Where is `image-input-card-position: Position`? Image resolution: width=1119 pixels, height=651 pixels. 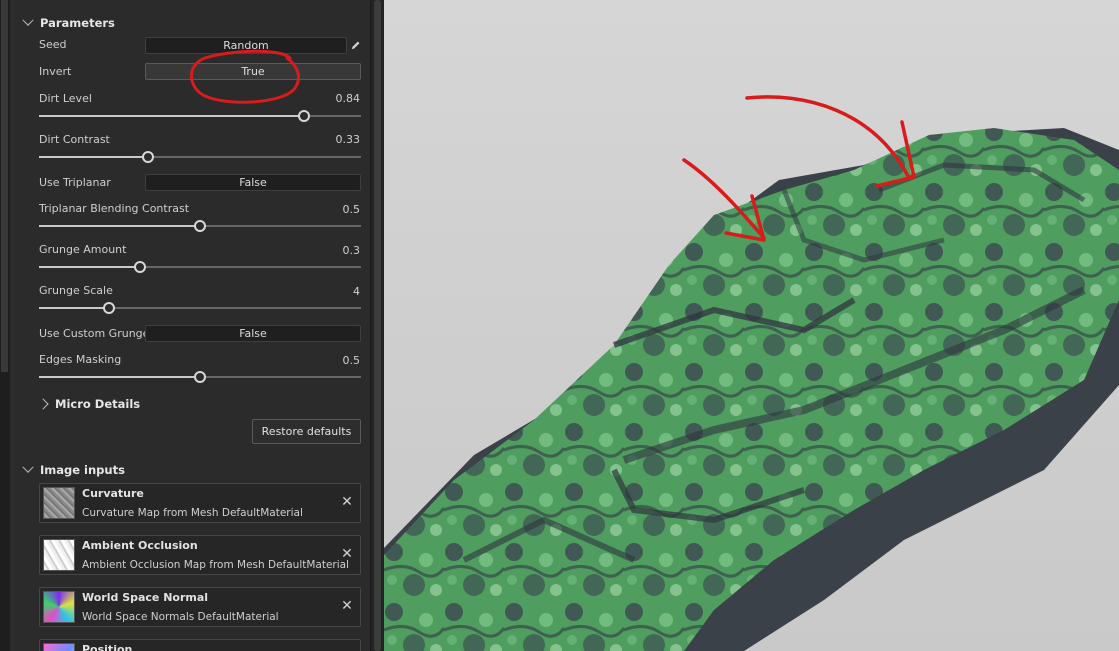
image-input-card-position: Position is located at coordinates (200, 645).